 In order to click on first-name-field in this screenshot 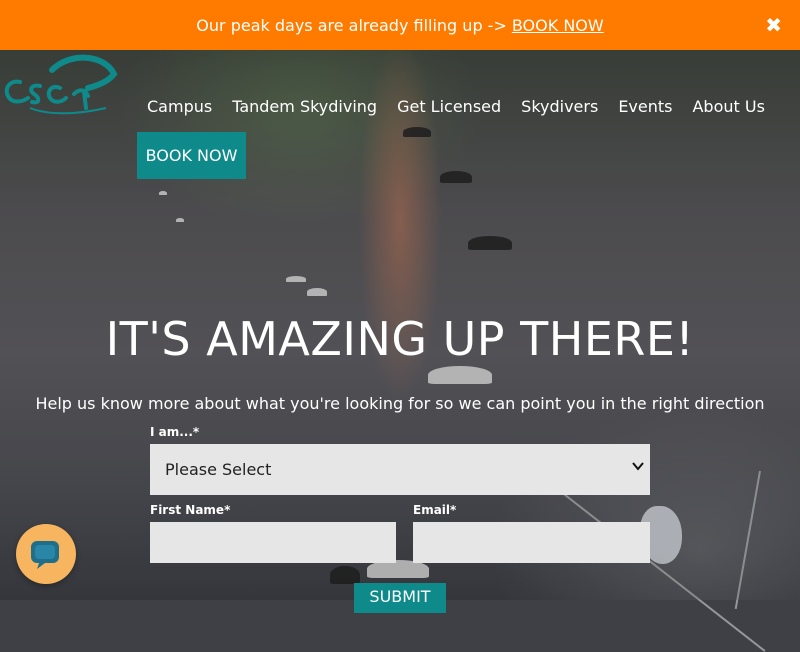, I will do `click(273, 542)`.